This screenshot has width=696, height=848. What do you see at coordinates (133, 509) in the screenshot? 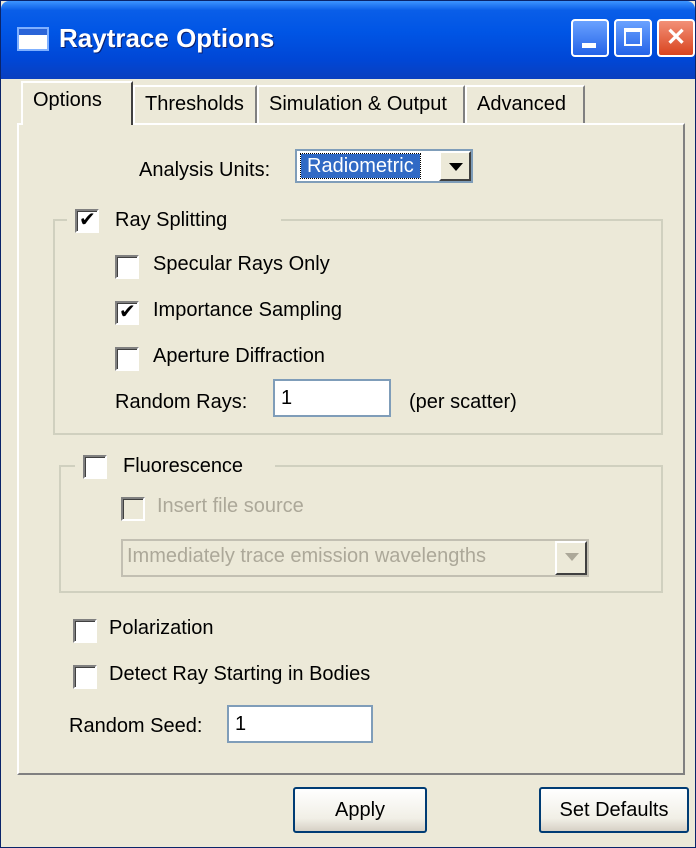
I see `insert-file-source-checkbox` at bounding box center [133, 509].